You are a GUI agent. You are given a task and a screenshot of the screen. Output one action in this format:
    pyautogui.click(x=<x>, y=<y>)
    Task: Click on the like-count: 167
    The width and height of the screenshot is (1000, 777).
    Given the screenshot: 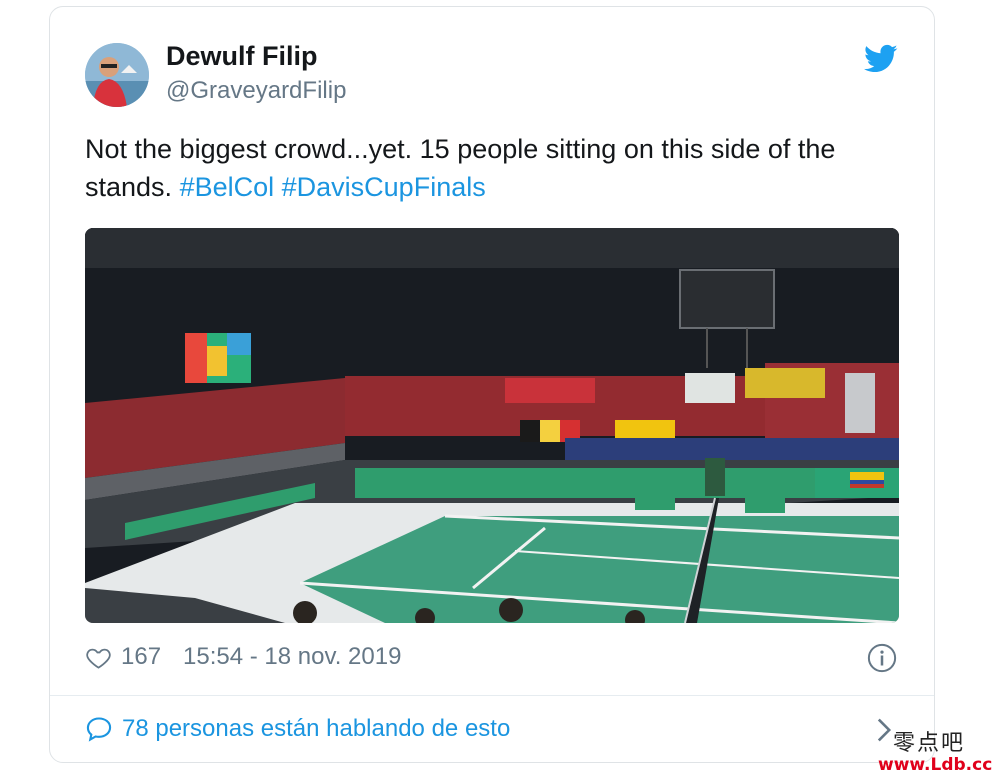 What is the action you would take?
    pyautogui.click(x=141, y=657)
    